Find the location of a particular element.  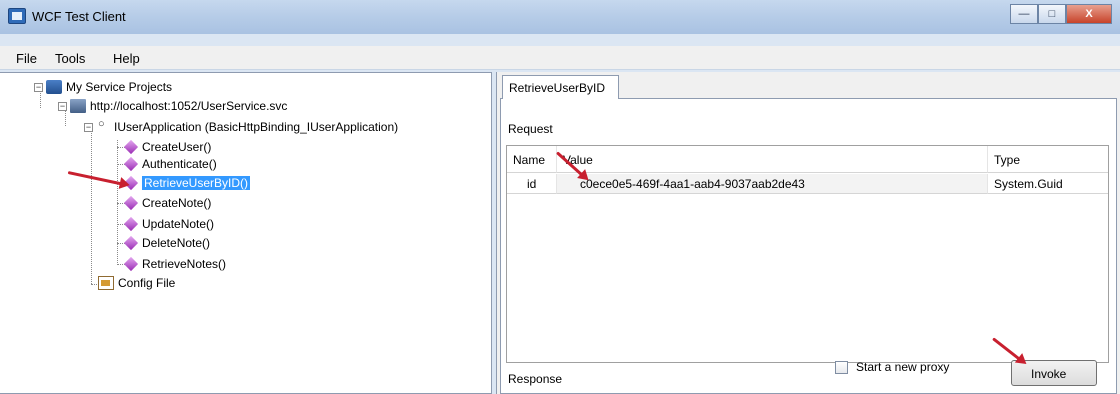

close-icon: X is located at coordinates (1089, 14).